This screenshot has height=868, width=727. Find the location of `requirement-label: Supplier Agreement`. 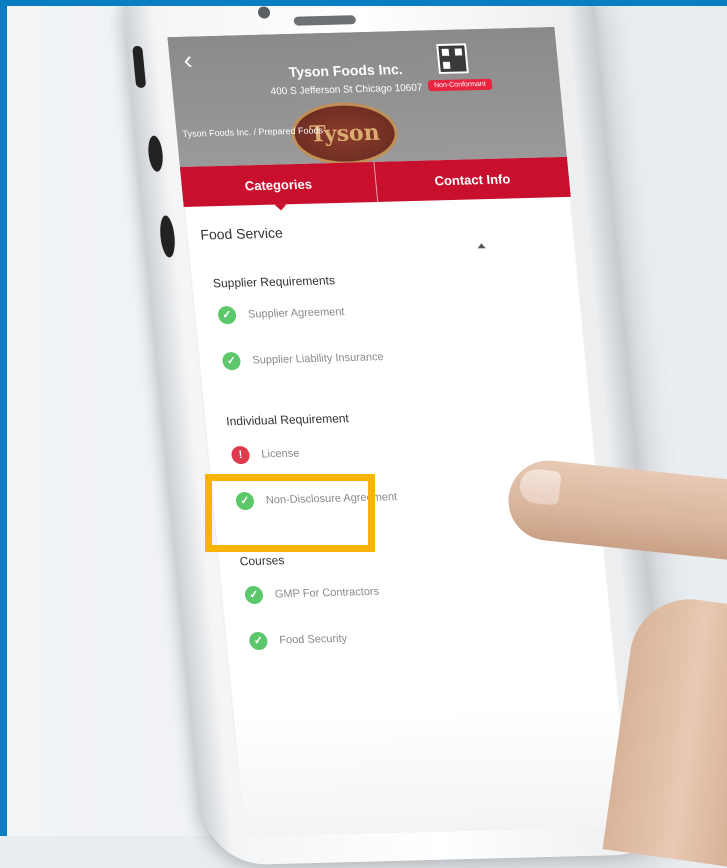

requirement-label: Supplier Agreement is located at coordinates (296, 313).